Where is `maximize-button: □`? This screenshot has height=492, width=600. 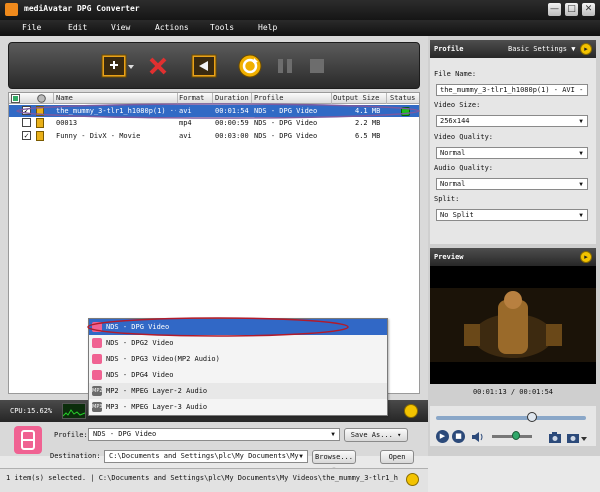
maximize-button: □ is located at coordinates (571, 9).